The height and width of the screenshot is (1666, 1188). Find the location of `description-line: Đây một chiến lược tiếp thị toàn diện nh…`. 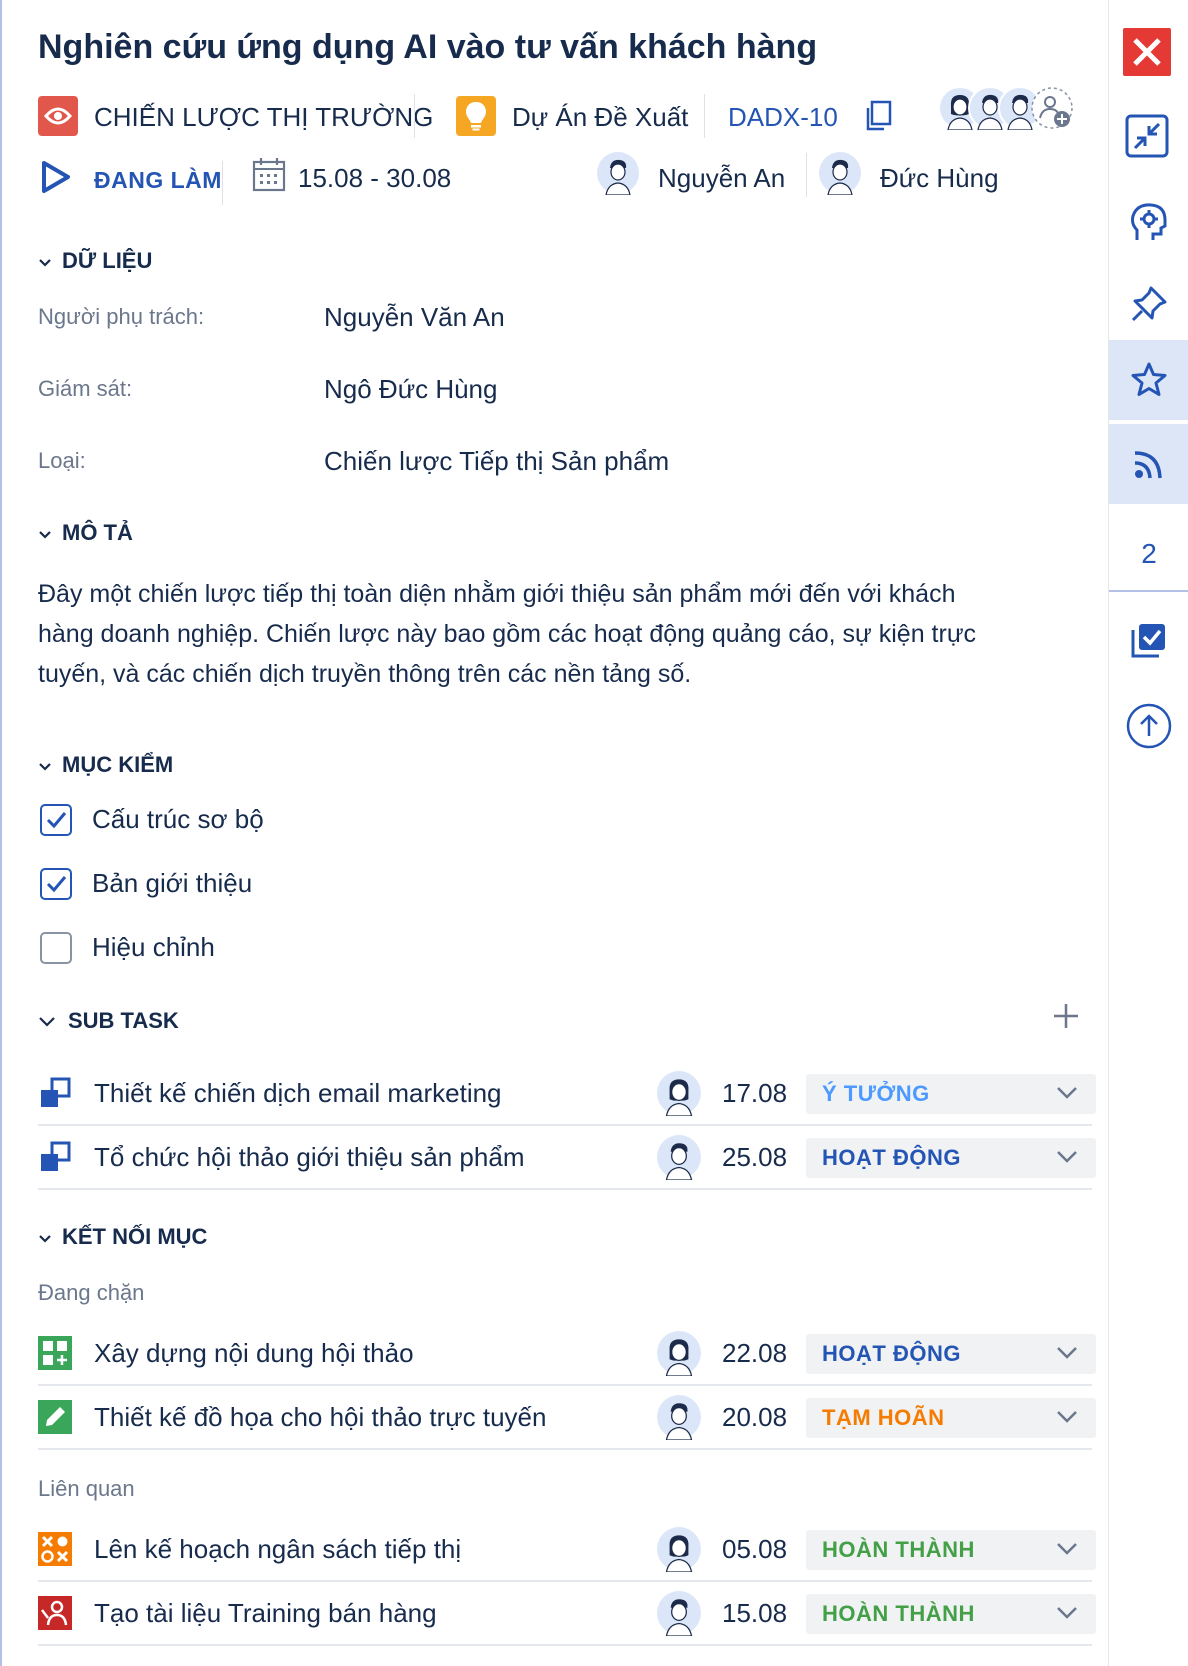

description-line: Đây một chiến lược tiếp thị toàn diện nh… is located at coordinates (497, 594).